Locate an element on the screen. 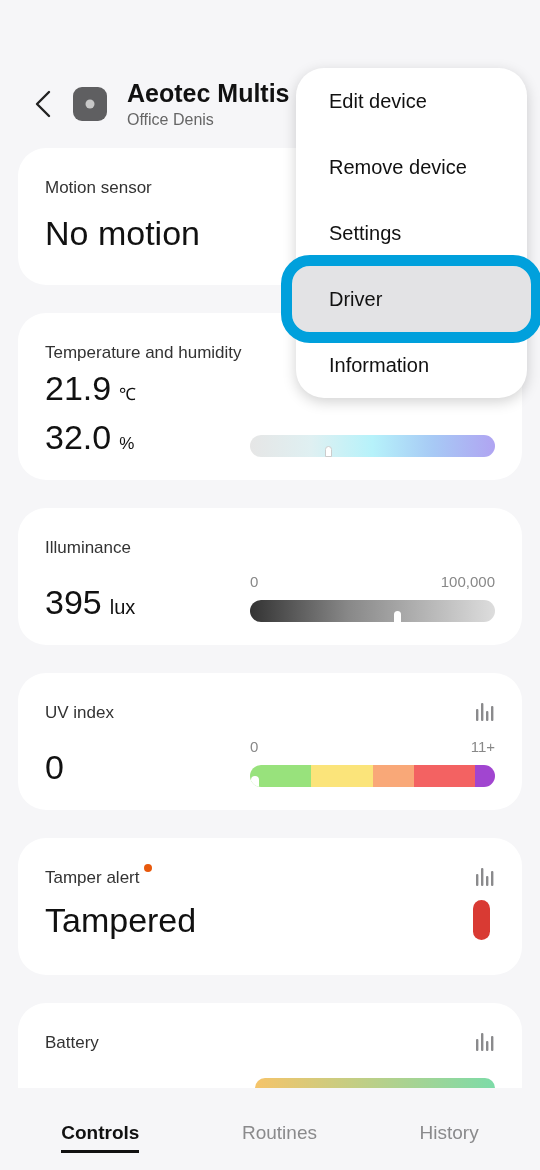 This screenshot has width=540, height=1170. reading-unit: ℃ is located at coordinates (128, 395).